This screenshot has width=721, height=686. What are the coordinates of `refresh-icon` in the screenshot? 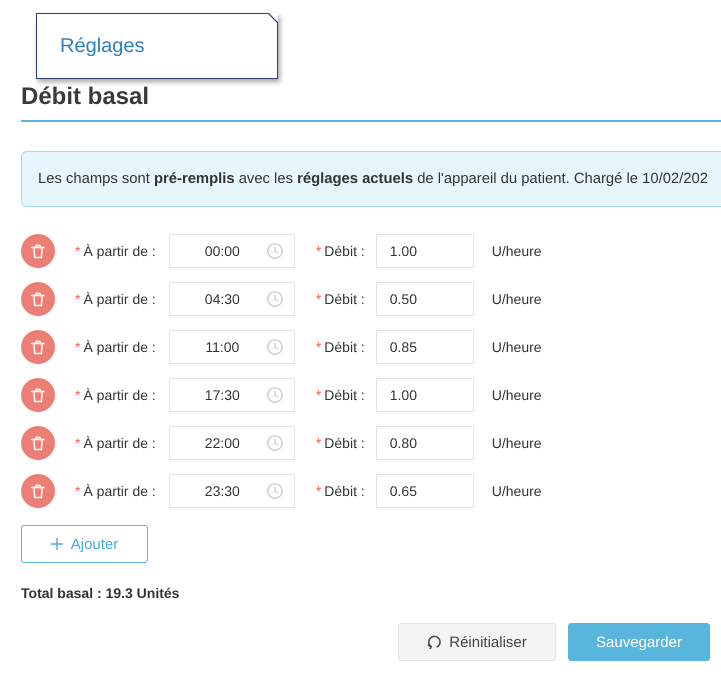 It's located at (434, 642).